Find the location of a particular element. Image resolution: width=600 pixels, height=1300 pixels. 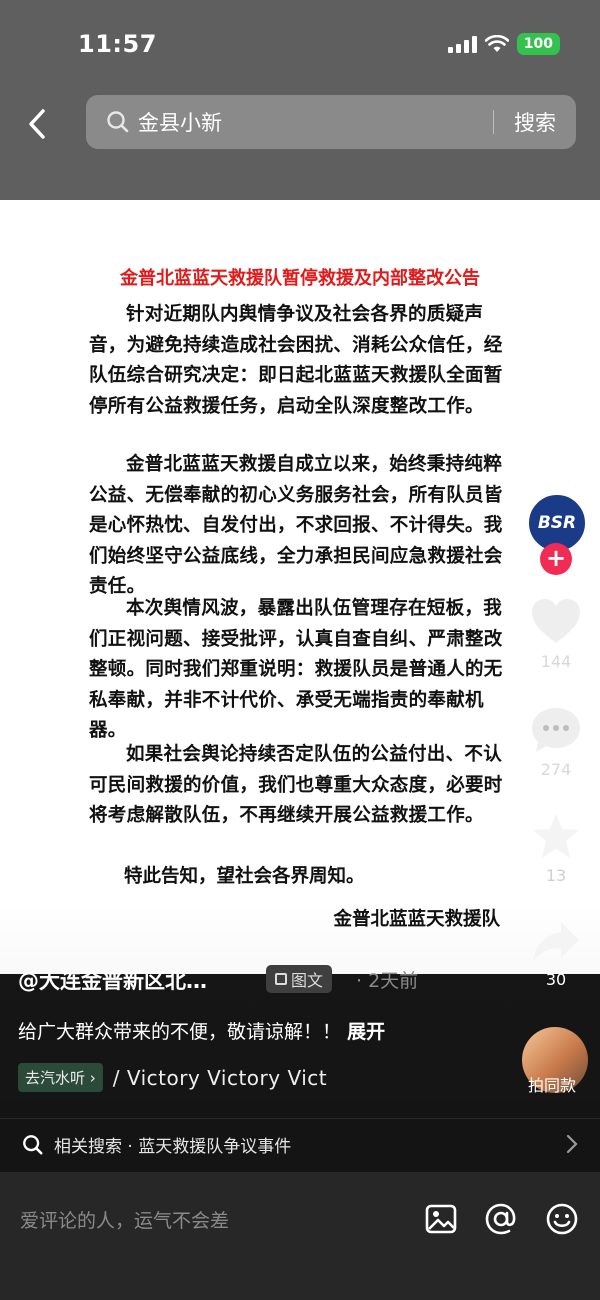

comment-button: 274 is located at coordinates (556, 742).